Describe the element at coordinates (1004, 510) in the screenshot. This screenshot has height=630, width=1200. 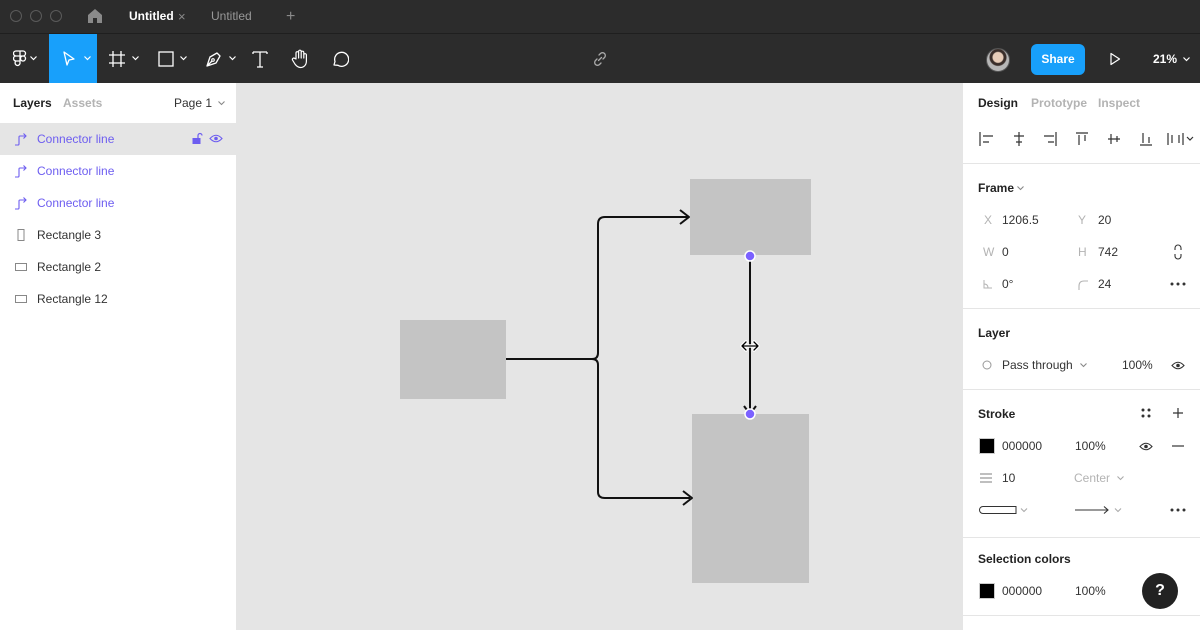
I see `stroke-start-cap-select` at that location.